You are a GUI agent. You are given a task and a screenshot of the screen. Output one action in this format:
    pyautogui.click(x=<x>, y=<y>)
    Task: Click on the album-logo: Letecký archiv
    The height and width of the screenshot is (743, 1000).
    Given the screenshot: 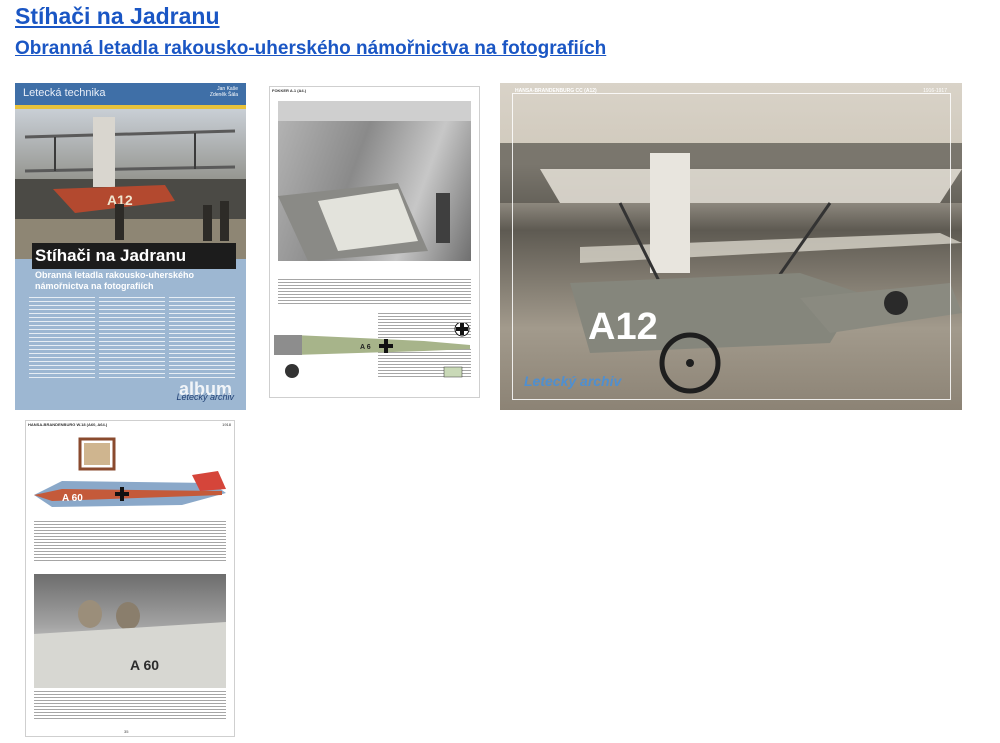 What is the action you would take?
    pyautogui.click(x=573, y=381)
    